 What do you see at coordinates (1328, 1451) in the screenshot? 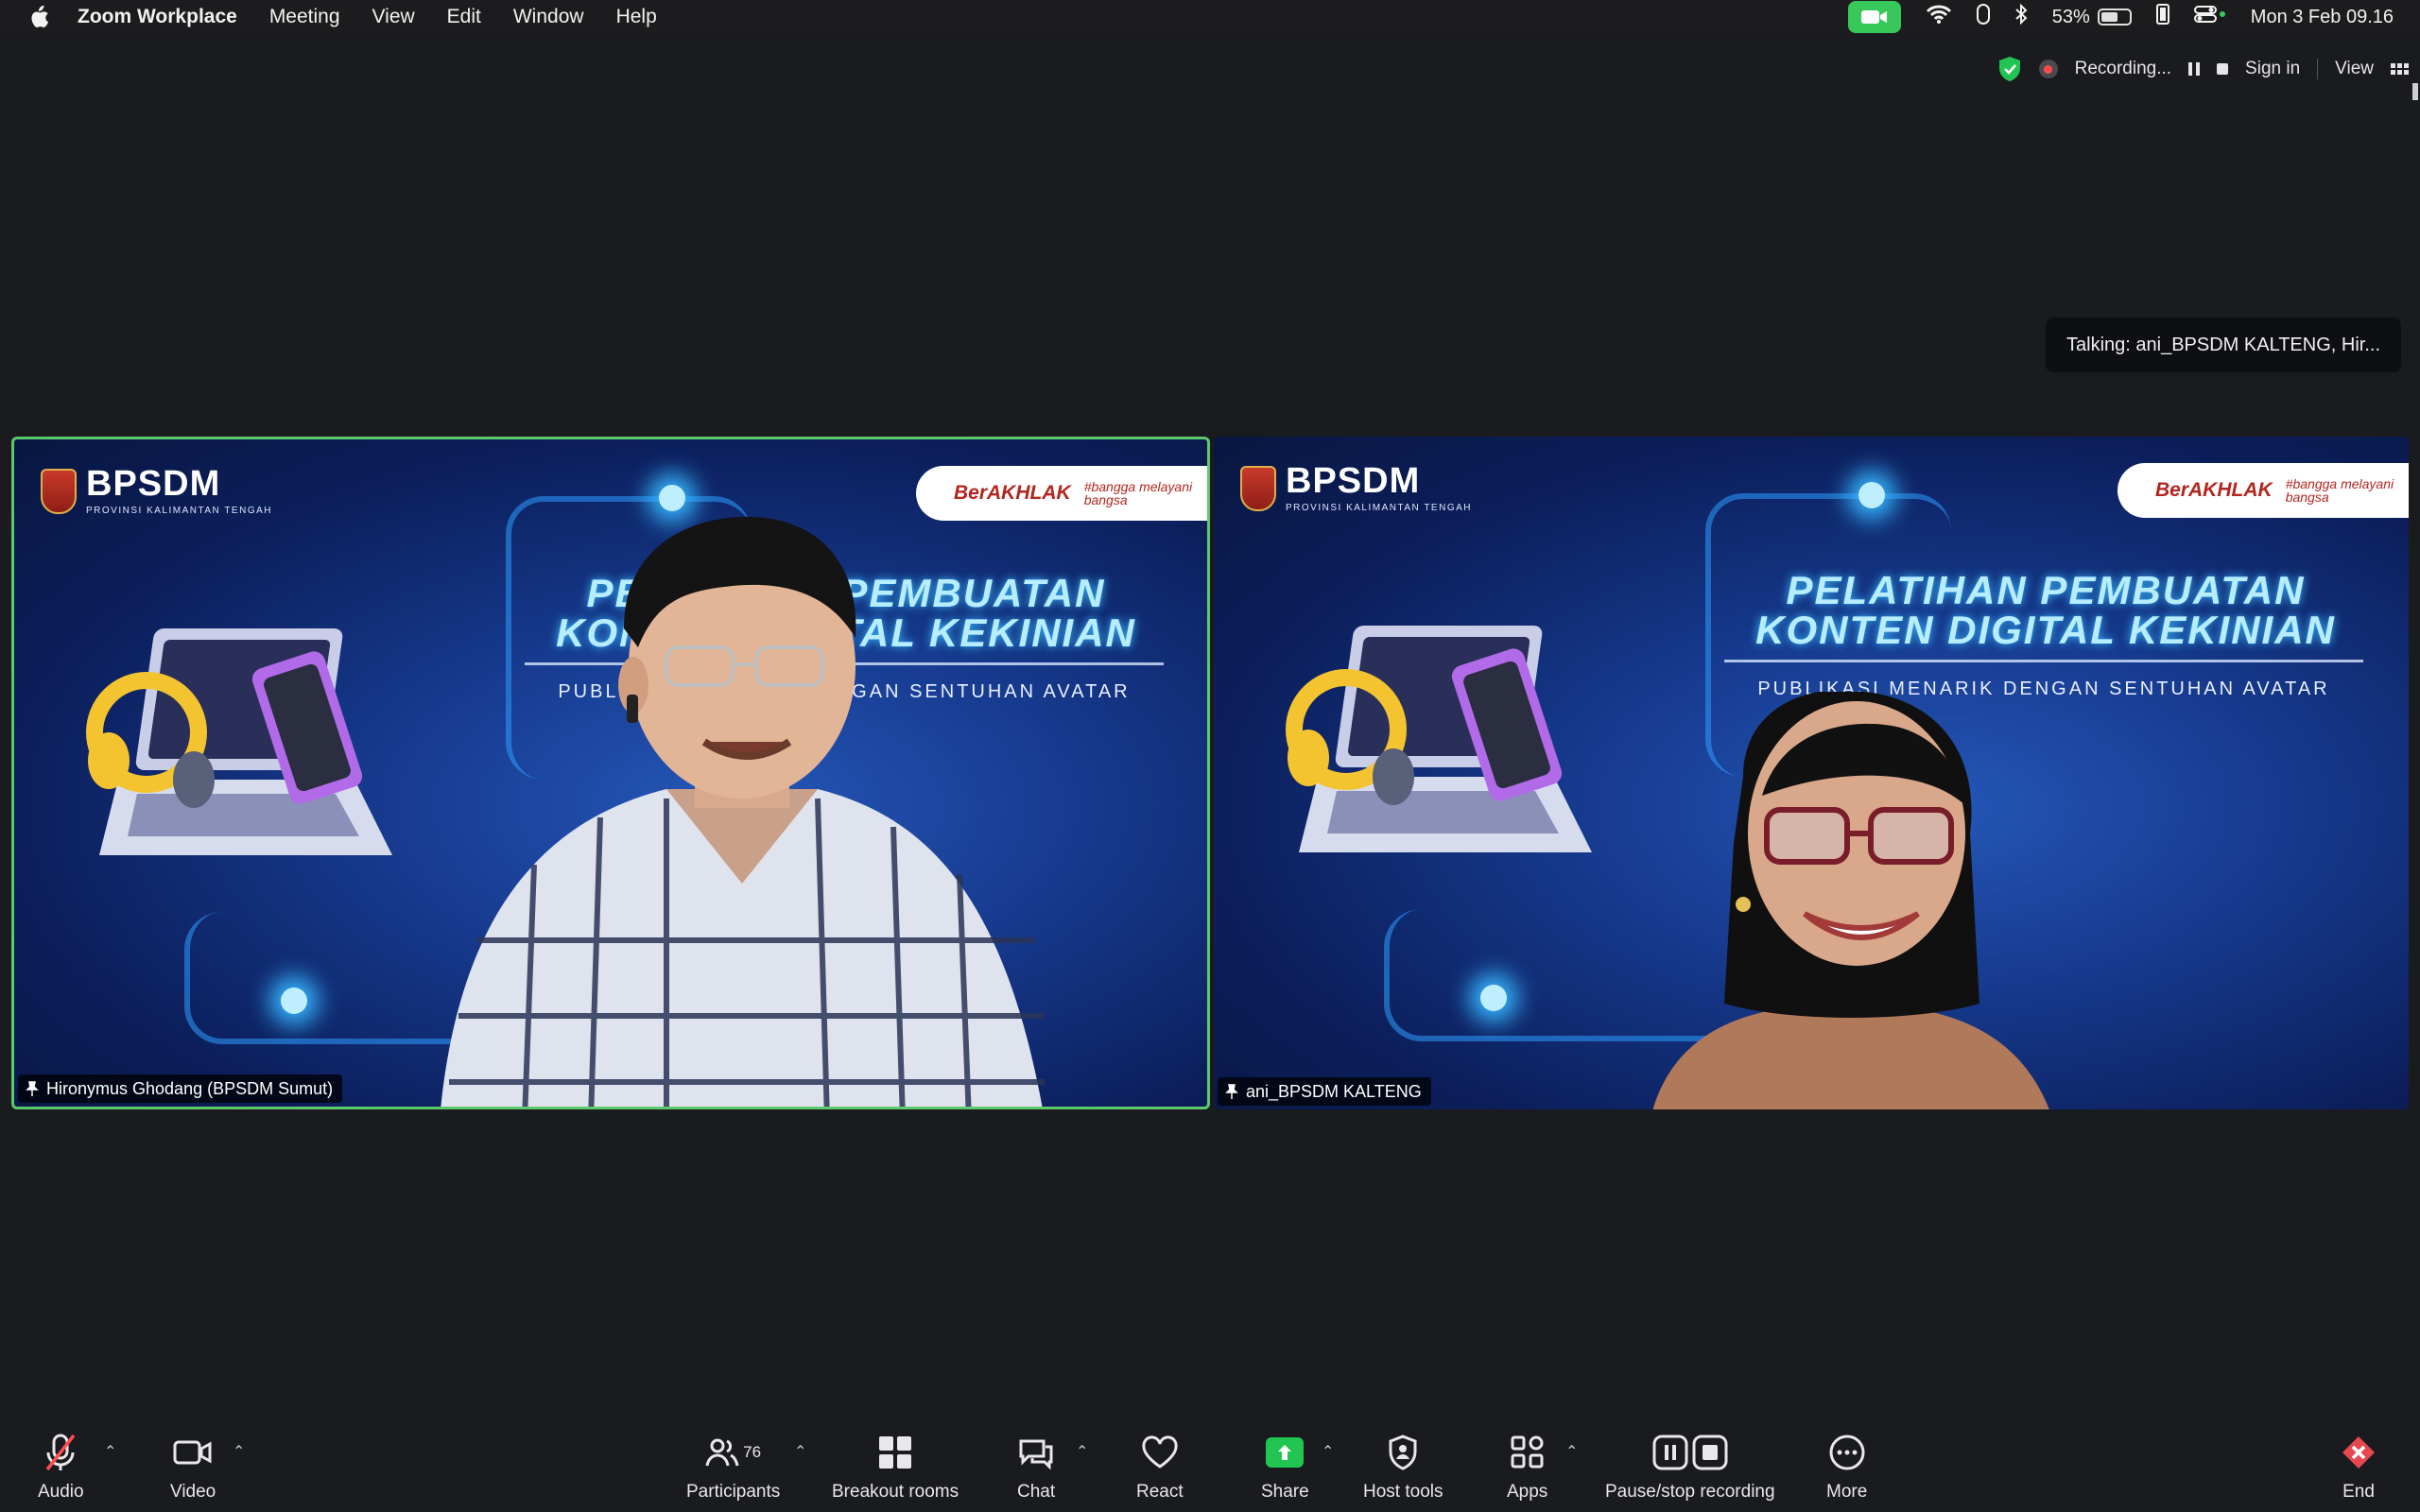
I see `share-options-chevron-icon: ⌃` at bounding box center [1328, 1451].